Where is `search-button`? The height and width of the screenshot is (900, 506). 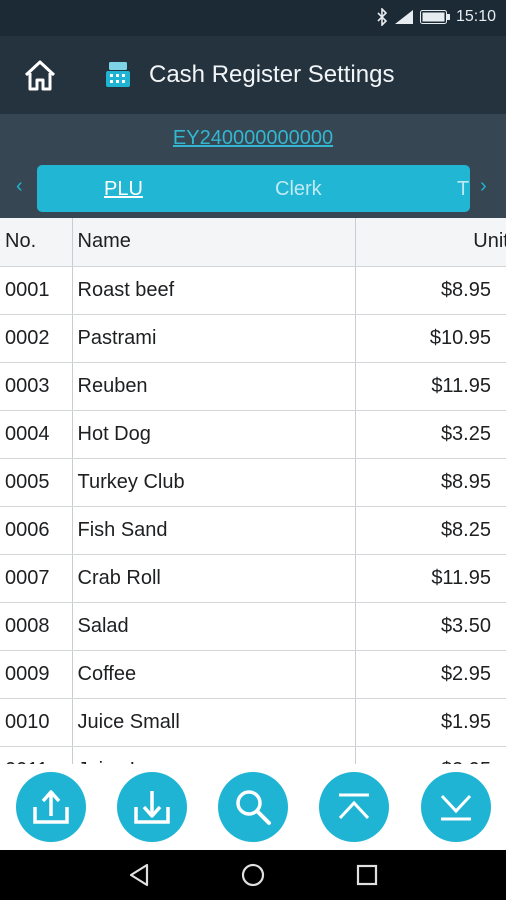
search-button is located at coordinates (253, 807).